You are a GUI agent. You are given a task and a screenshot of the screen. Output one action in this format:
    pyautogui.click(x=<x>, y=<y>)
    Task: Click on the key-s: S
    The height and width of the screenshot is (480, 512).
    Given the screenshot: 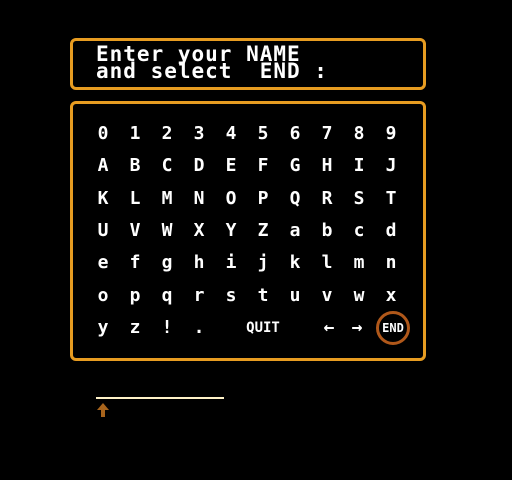 What is the action you would take?
    pyautogui.click(x=359, y=199)
    